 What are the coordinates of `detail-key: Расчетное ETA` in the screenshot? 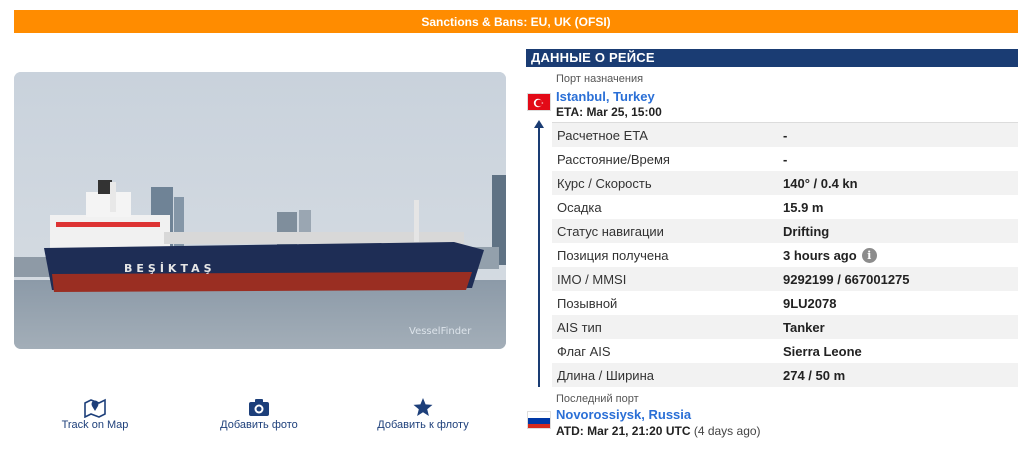 It's located at (602, 135).